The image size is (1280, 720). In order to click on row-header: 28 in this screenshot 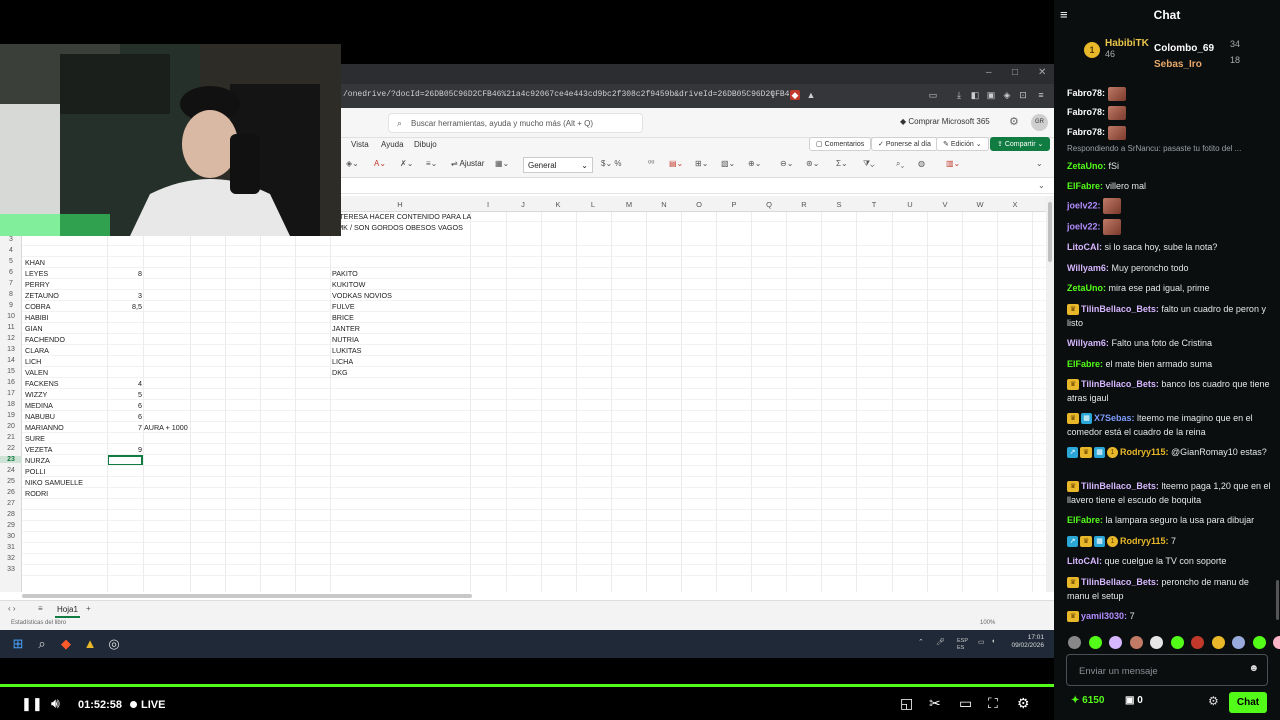, I will do `click(11, 514)`.